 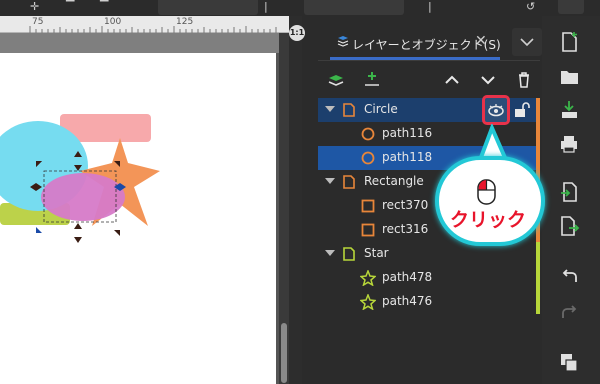 What do you see at coordinates (343, 41) in the screenshot?
I see `layers-tab-icon` at bounding box center [343, 41].